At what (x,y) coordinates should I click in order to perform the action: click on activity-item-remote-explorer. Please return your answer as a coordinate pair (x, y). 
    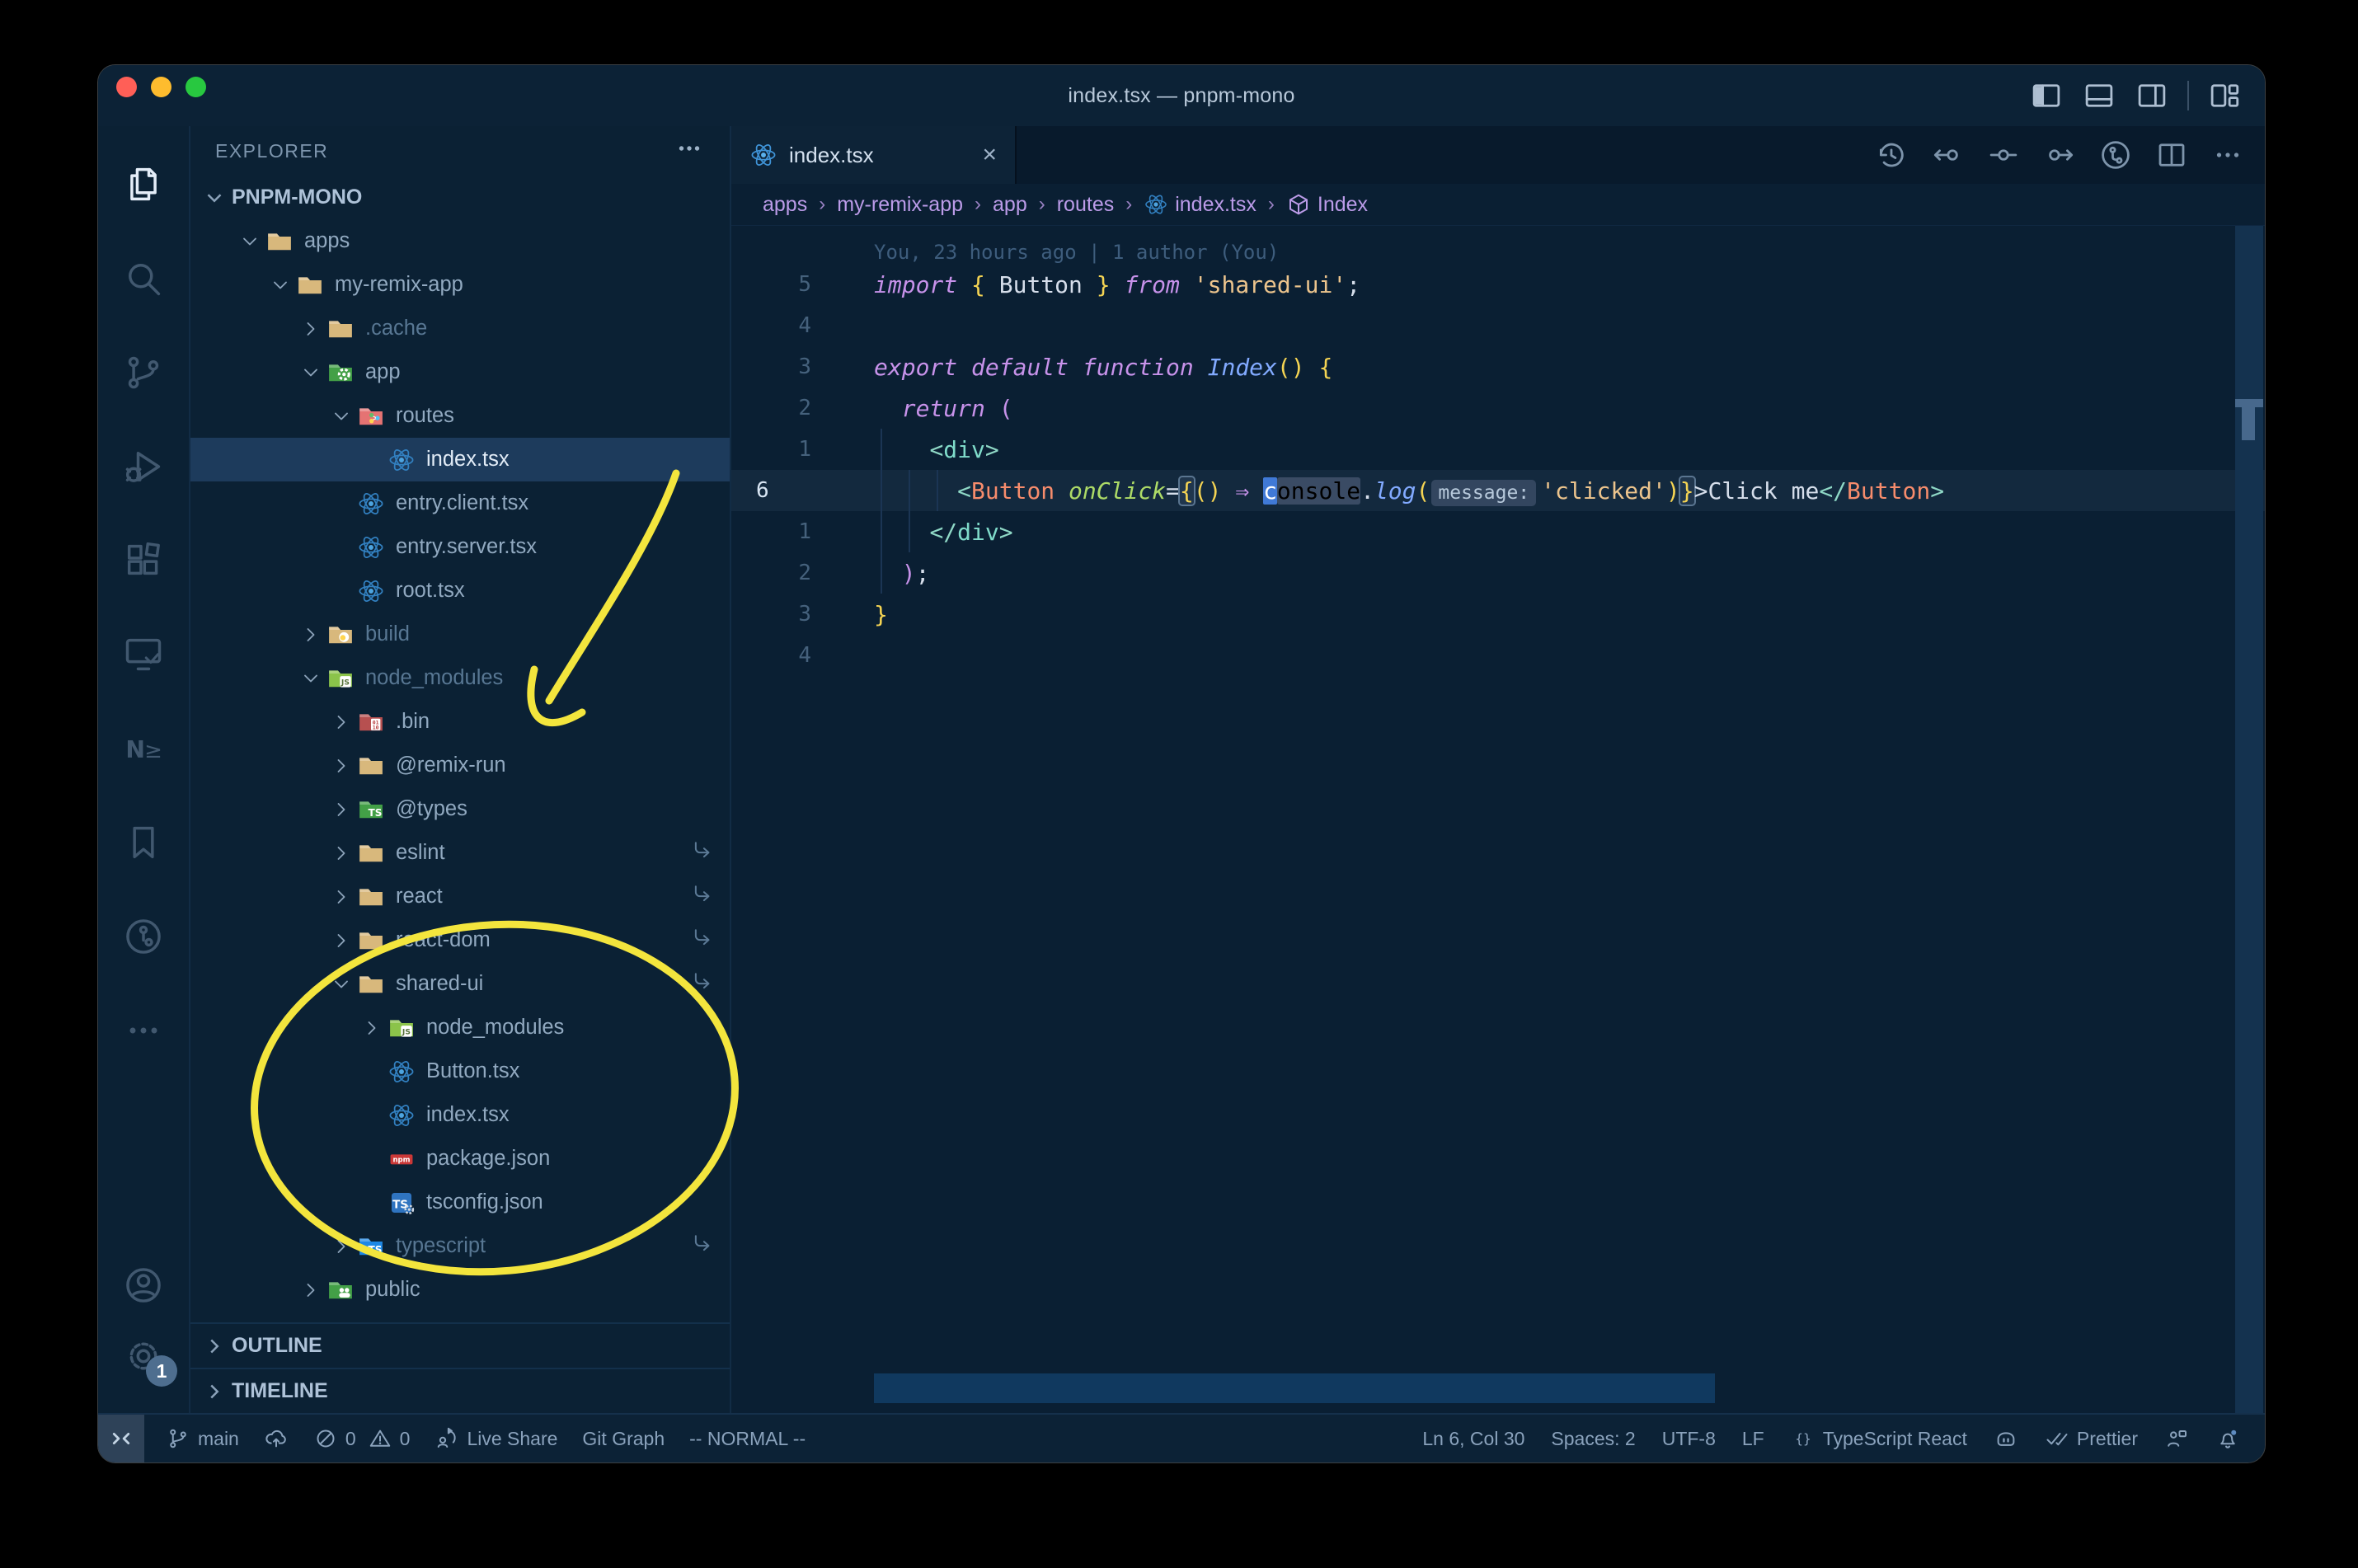
    Looking at the image, I should click on (144, 655).